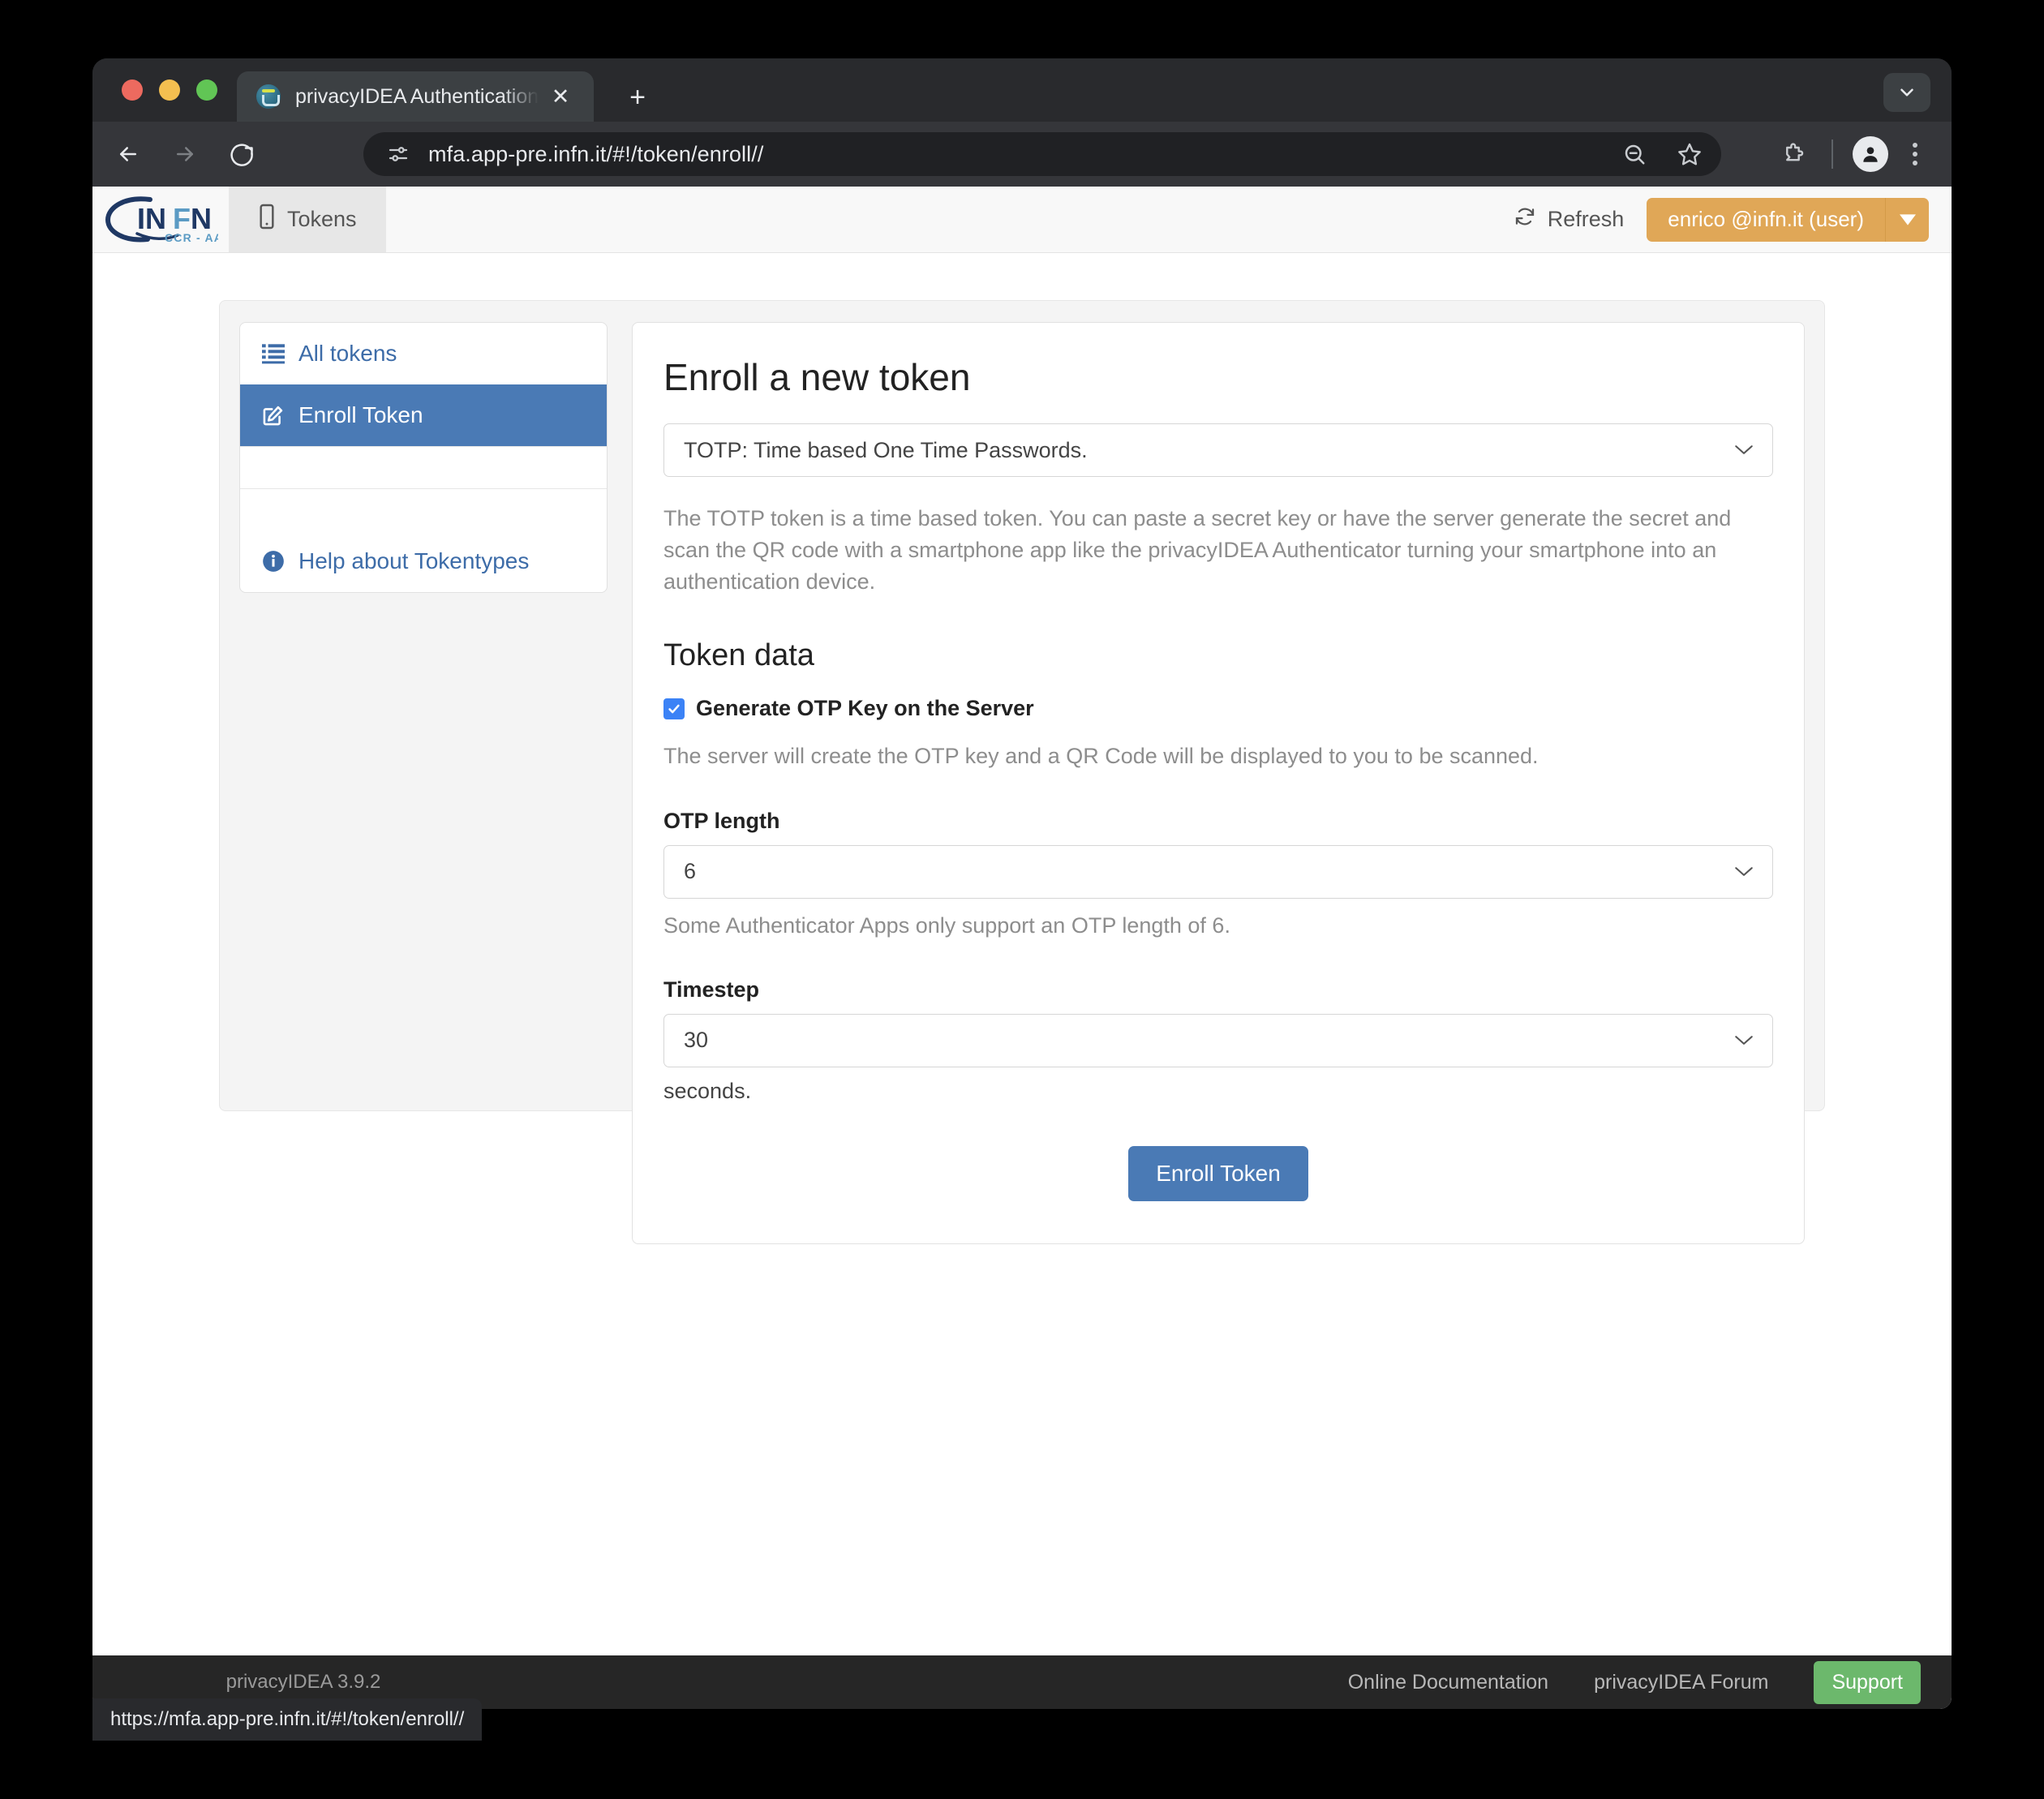 Image resolution: width=2044 pixels, height=1799 pixels. I want to click on site-settings-icon, so click(398, 154).